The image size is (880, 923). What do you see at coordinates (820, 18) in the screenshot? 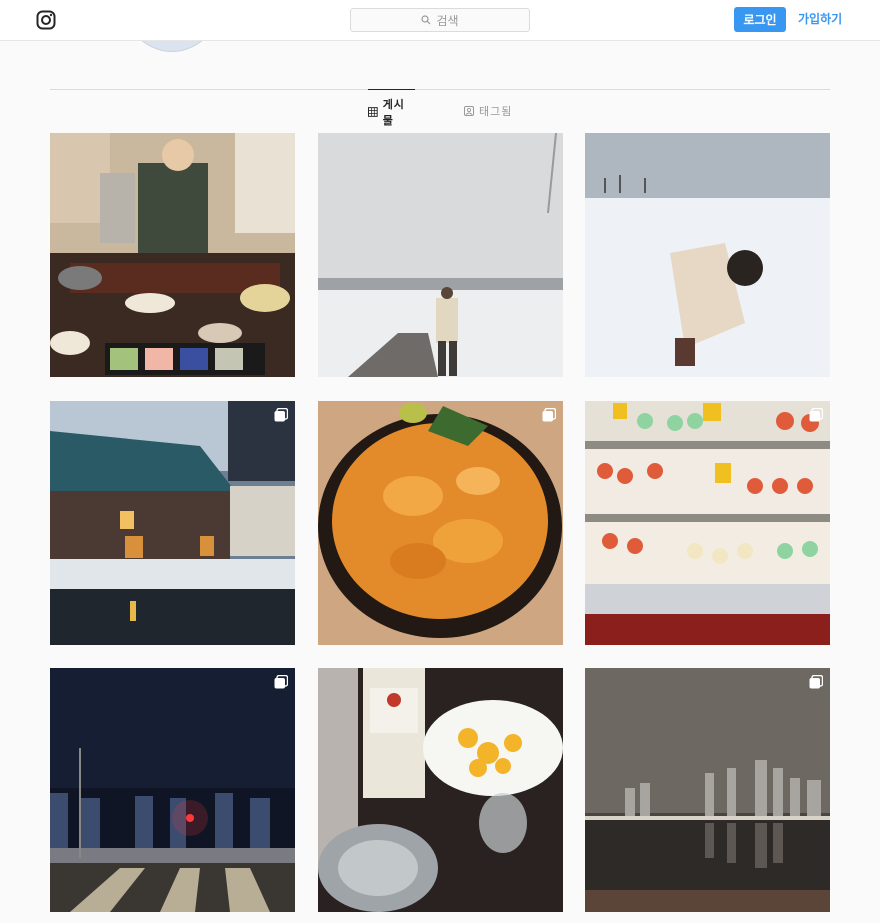
I see `signup-link: 가입하기` at bounding box center [820, 18].